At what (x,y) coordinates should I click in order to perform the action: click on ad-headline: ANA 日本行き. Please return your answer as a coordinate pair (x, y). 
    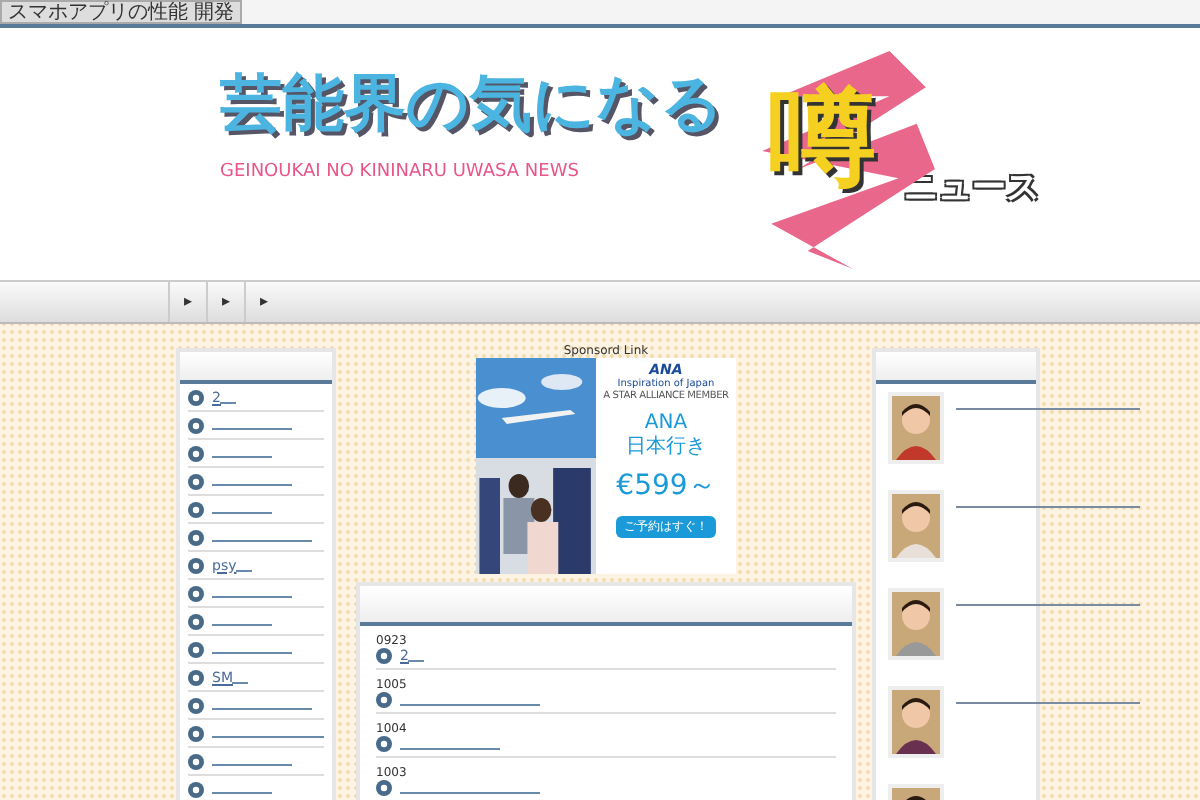
    Looking at the image, I should click on (666, 436).